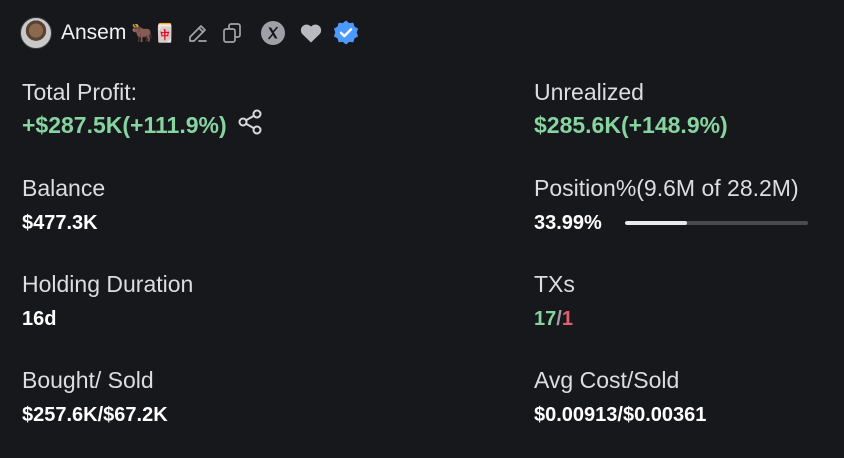 This screenshot has height=458, width=844. Describe the element at coordinates (88, 380) in the screenshot. I see `bought-sold-label: Bought/ Sold` at that location.